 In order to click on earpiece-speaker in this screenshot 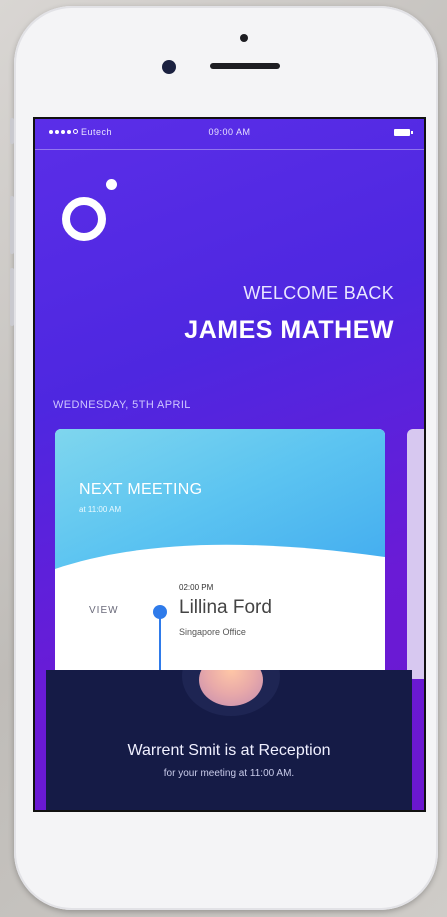, I will do `click(245, 66)`.